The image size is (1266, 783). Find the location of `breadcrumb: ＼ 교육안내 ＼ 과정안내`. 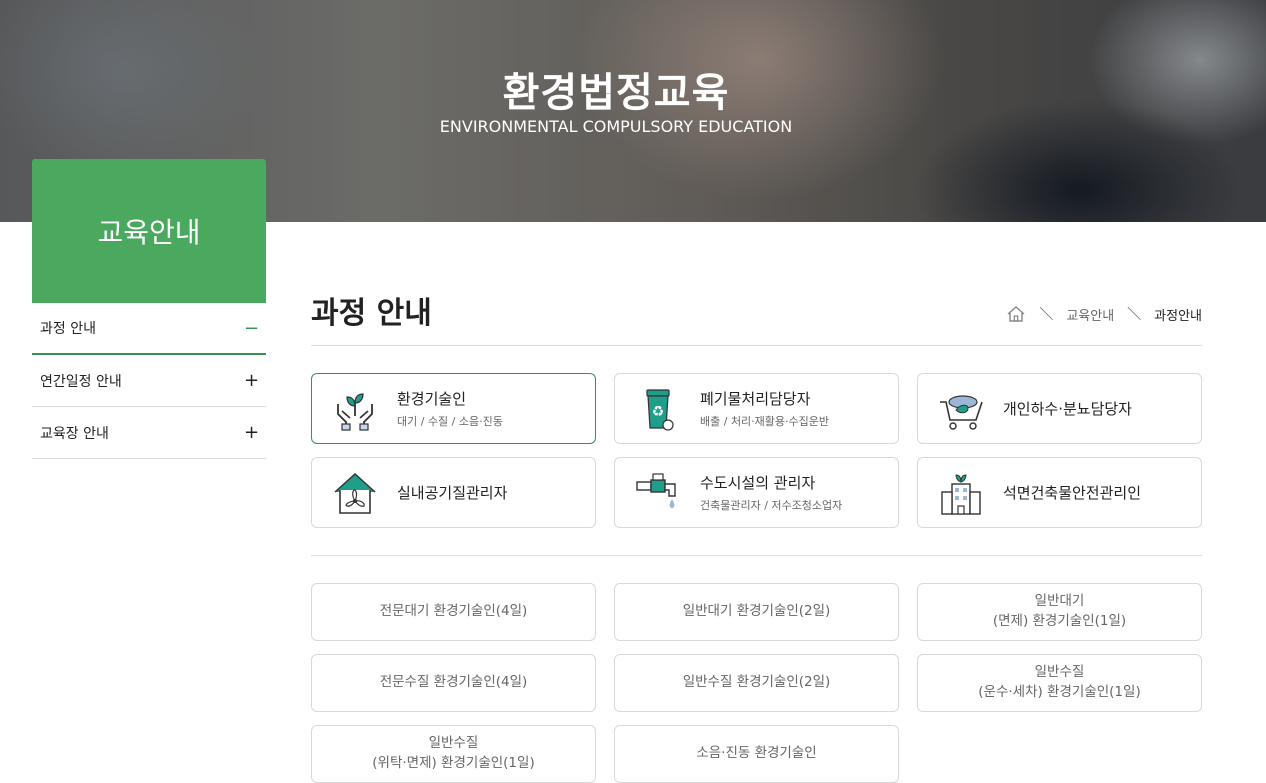

breadcrumb: ＼ 교육안내 ＼ 과정안내 is located at coordinates (1104, 314).